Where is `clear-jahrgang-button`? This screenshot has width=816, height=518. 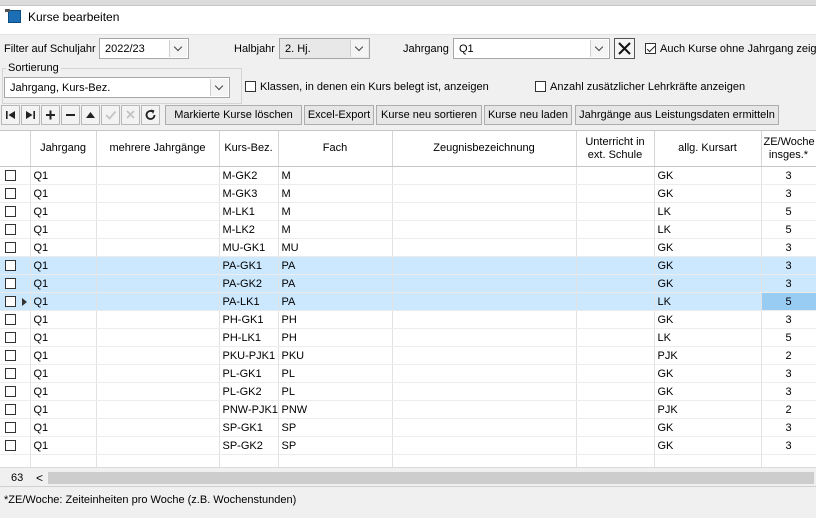 clear-jahrgang-button is located at coordinates (624, 48).